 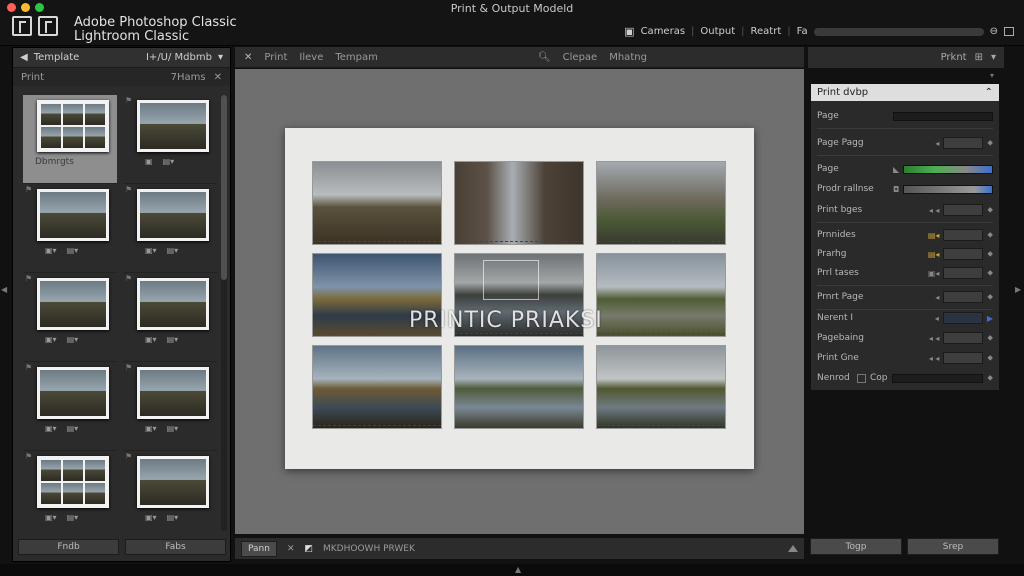 I want to click on toolbar-print: Print, so click(x=275, y=57).